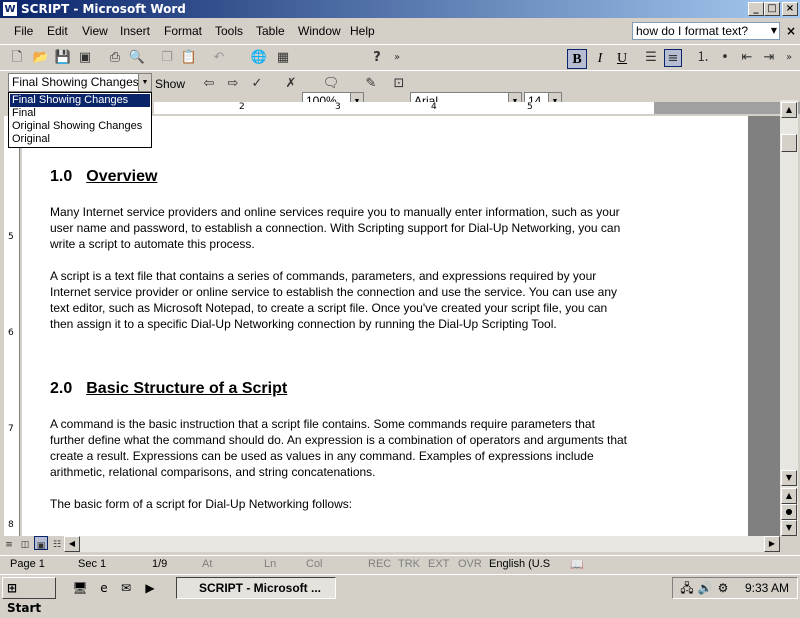 Image resolution: width=800 pixels, height=618 pixels. What do you see at coordinates (705, 588) in the screenshot?
I see `volume-icon: 🔊` at bounding box center [705, 588].